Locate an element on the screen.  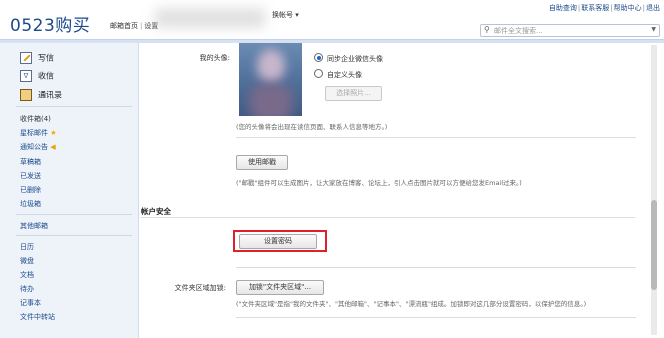
nav-breadcrumb: 邮箱首页 | 设置 is located at coordinates (134, 26).